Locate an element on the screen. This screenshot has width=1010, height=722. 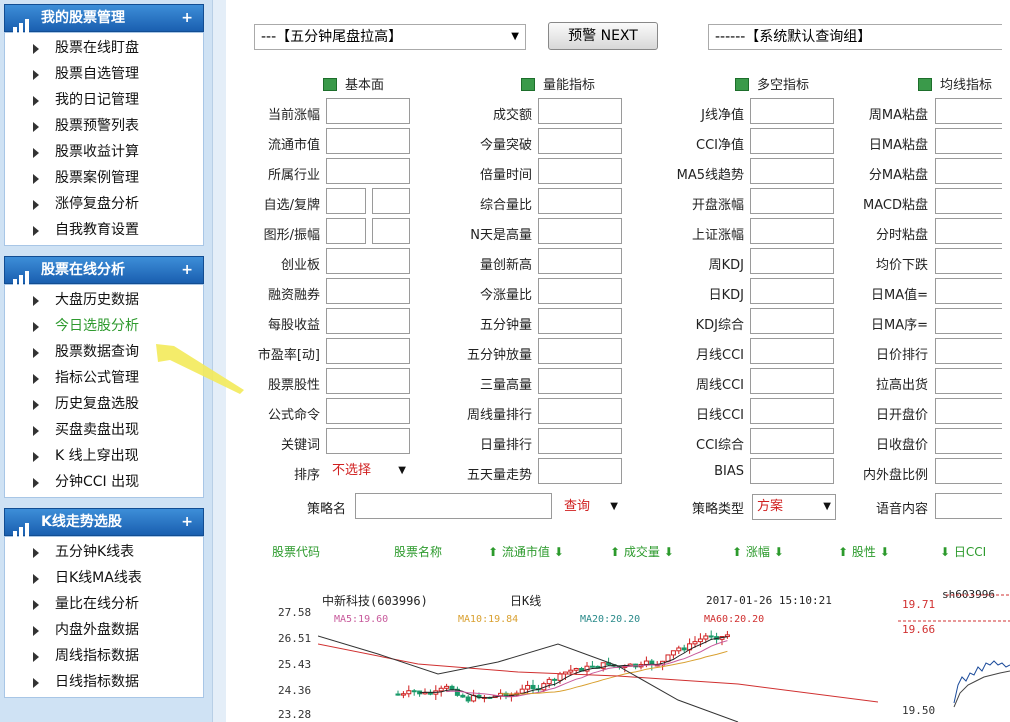
sidebar-group-header: K线走势选股 + is located at coordinates (104, 522).